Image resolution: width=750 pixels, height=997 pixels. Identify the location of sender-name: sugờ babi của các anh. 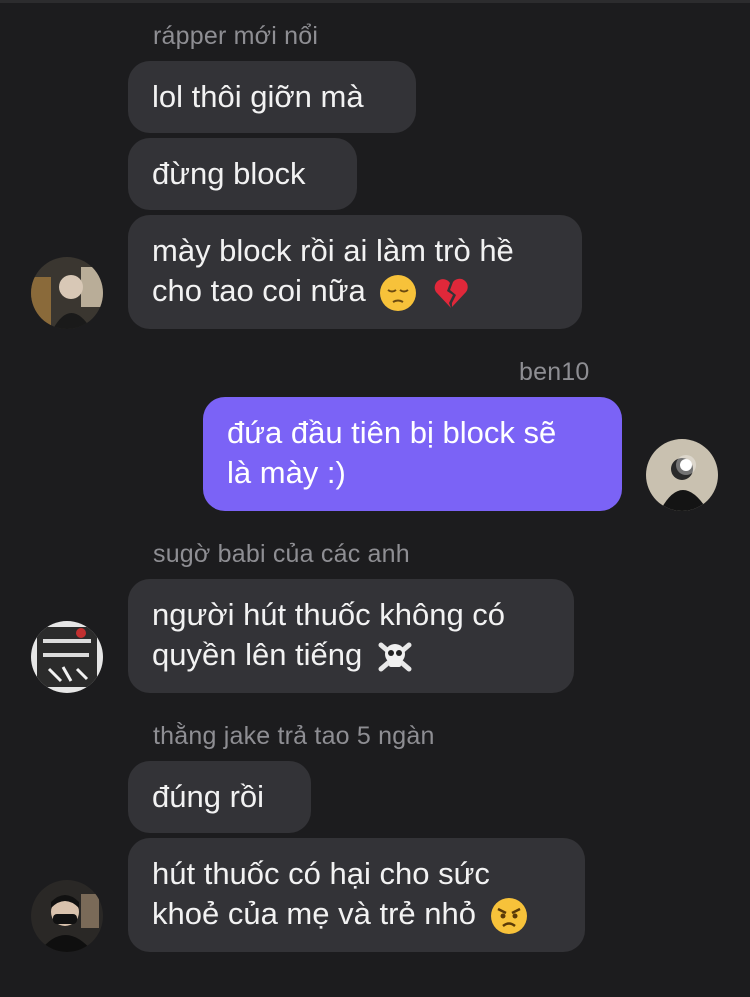
(281, 554).